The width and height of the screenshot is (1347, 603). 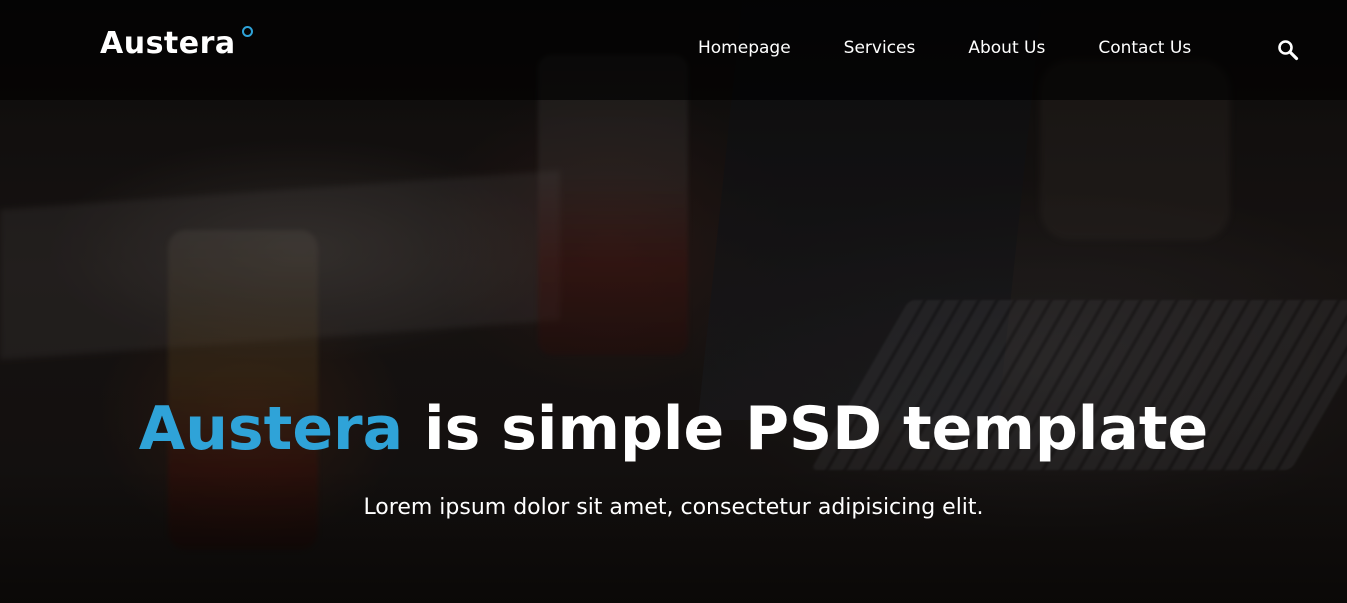 What do you see at coordinates (271, 429) in the screenshot?
I see `headline-accent: Austera` at bounding box center [271, 429].